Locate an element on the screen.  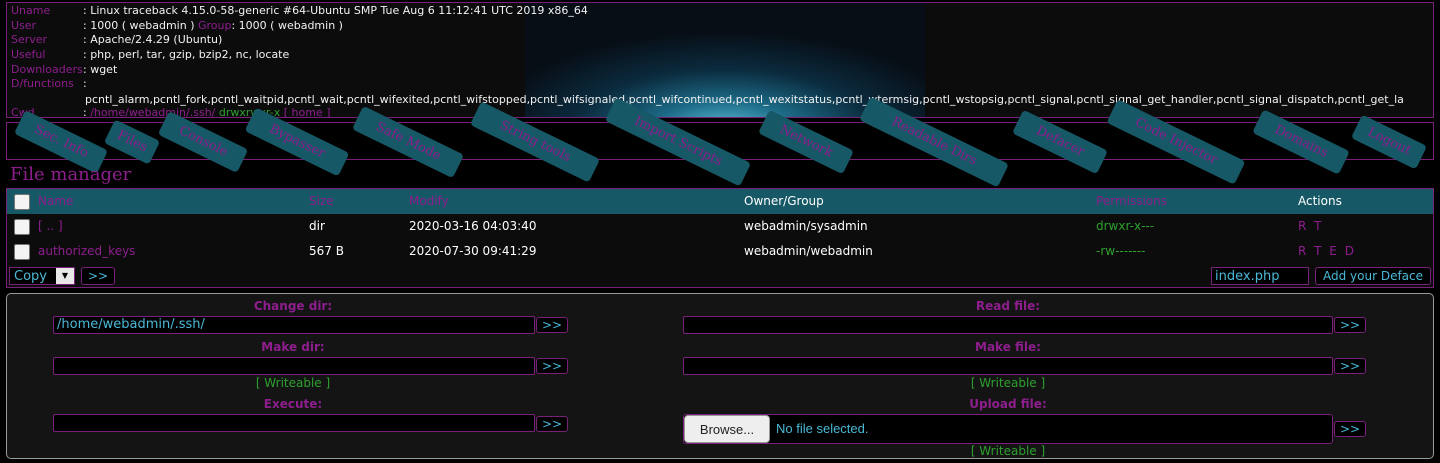
user-label: User is located at coordinates (24, 25).